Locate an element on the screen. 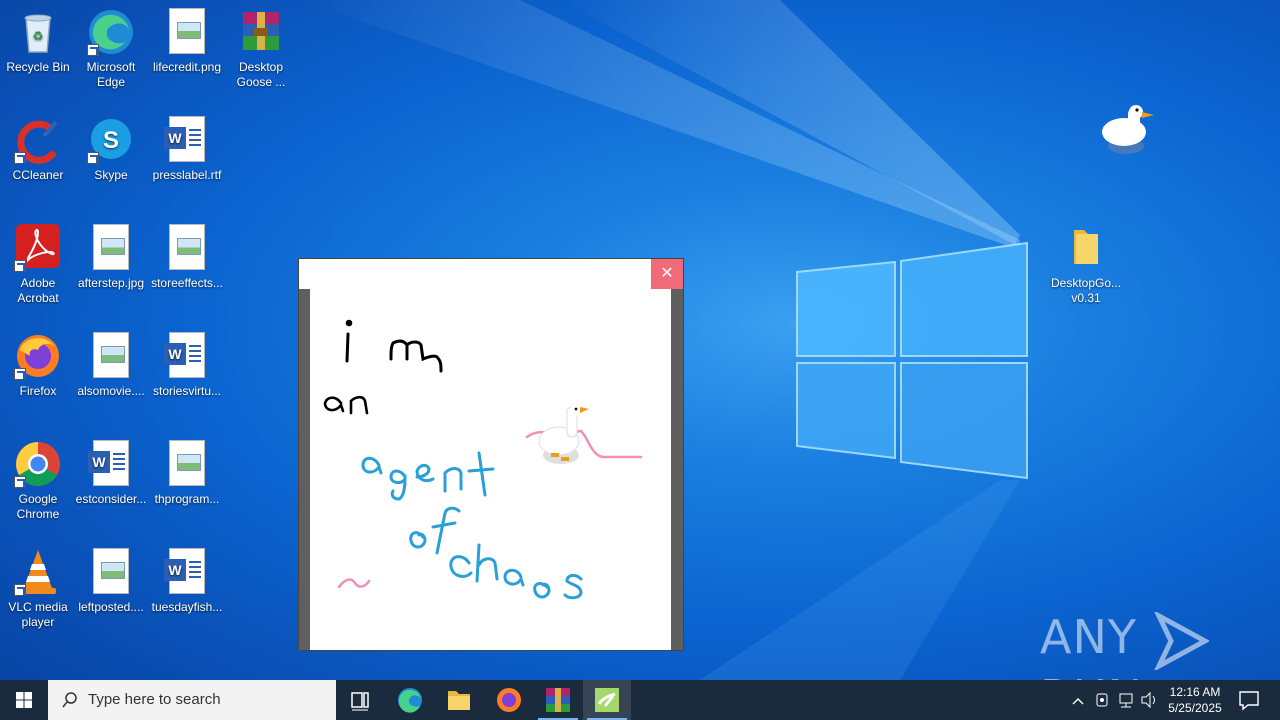  play-logo-icon is located at coordinates (1181, 640).